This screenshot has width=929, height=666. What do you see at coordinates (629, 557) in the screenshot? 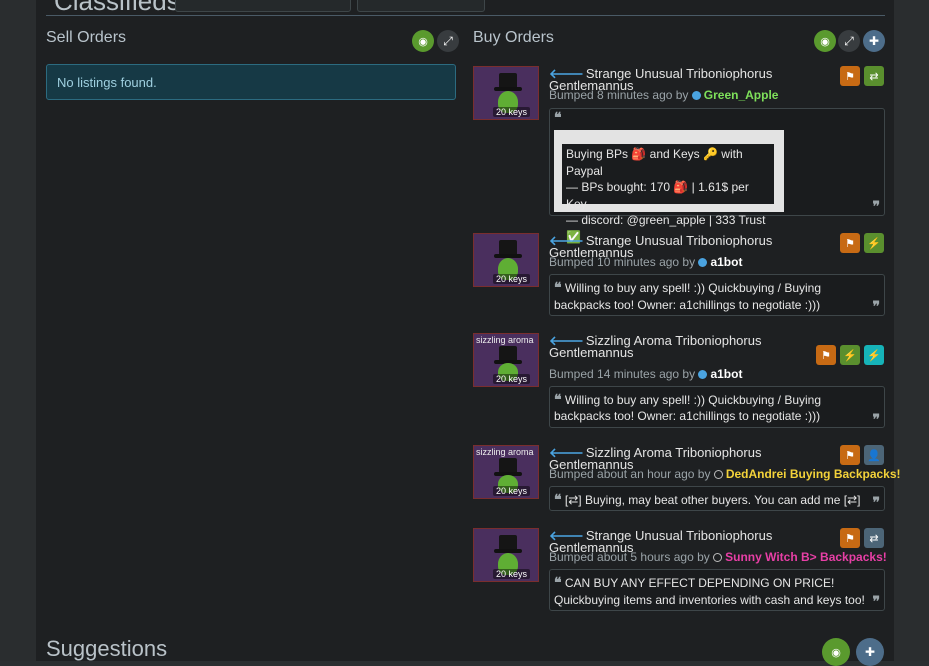
I see `bumped-text: Bumped about 5 hours ago by` at bounding box center [629, 557].